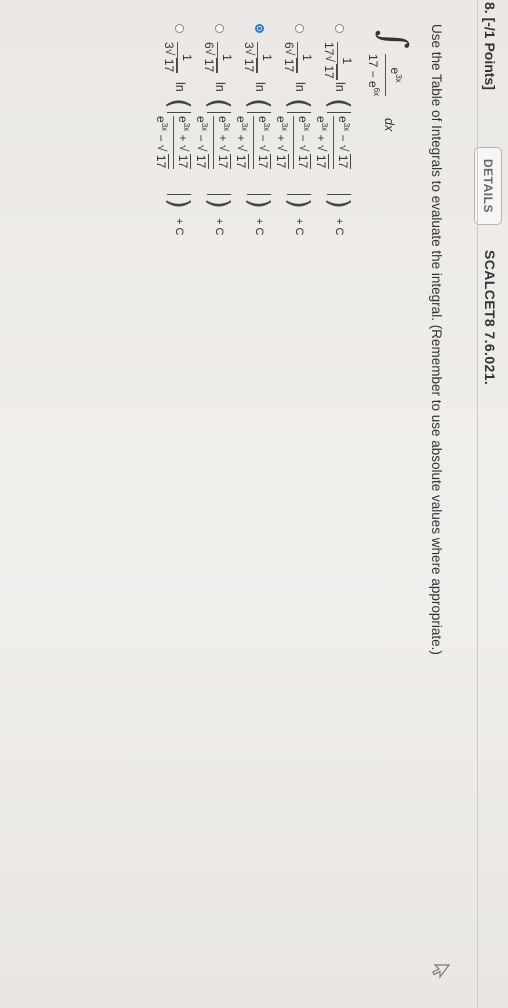 The image size is (508, 1008). Describe the element at coordinates (490, 46) in the screenshot. I see `question-number: 8. [-/1 Points]` at that location.